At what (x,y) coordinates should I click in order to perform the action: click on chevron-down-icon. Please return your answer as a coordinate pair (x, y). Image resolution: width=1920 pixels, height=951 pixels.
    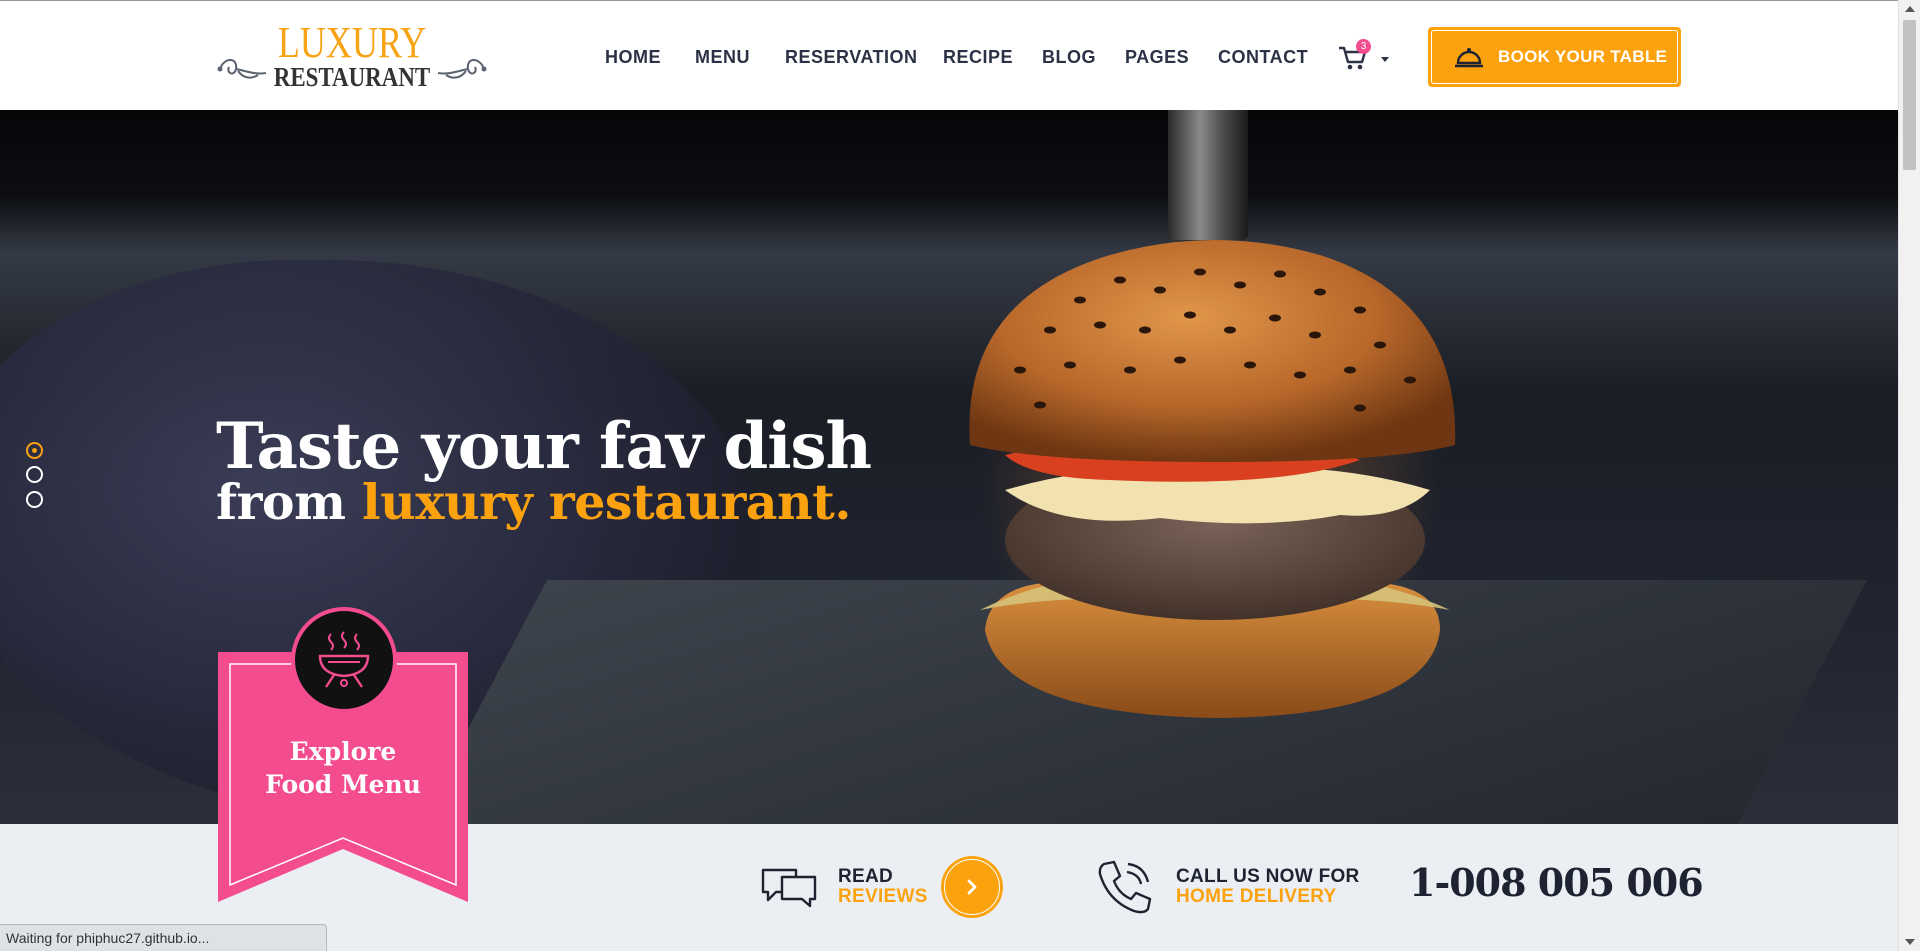
    Looking at the image, I should click on (1385, 59).